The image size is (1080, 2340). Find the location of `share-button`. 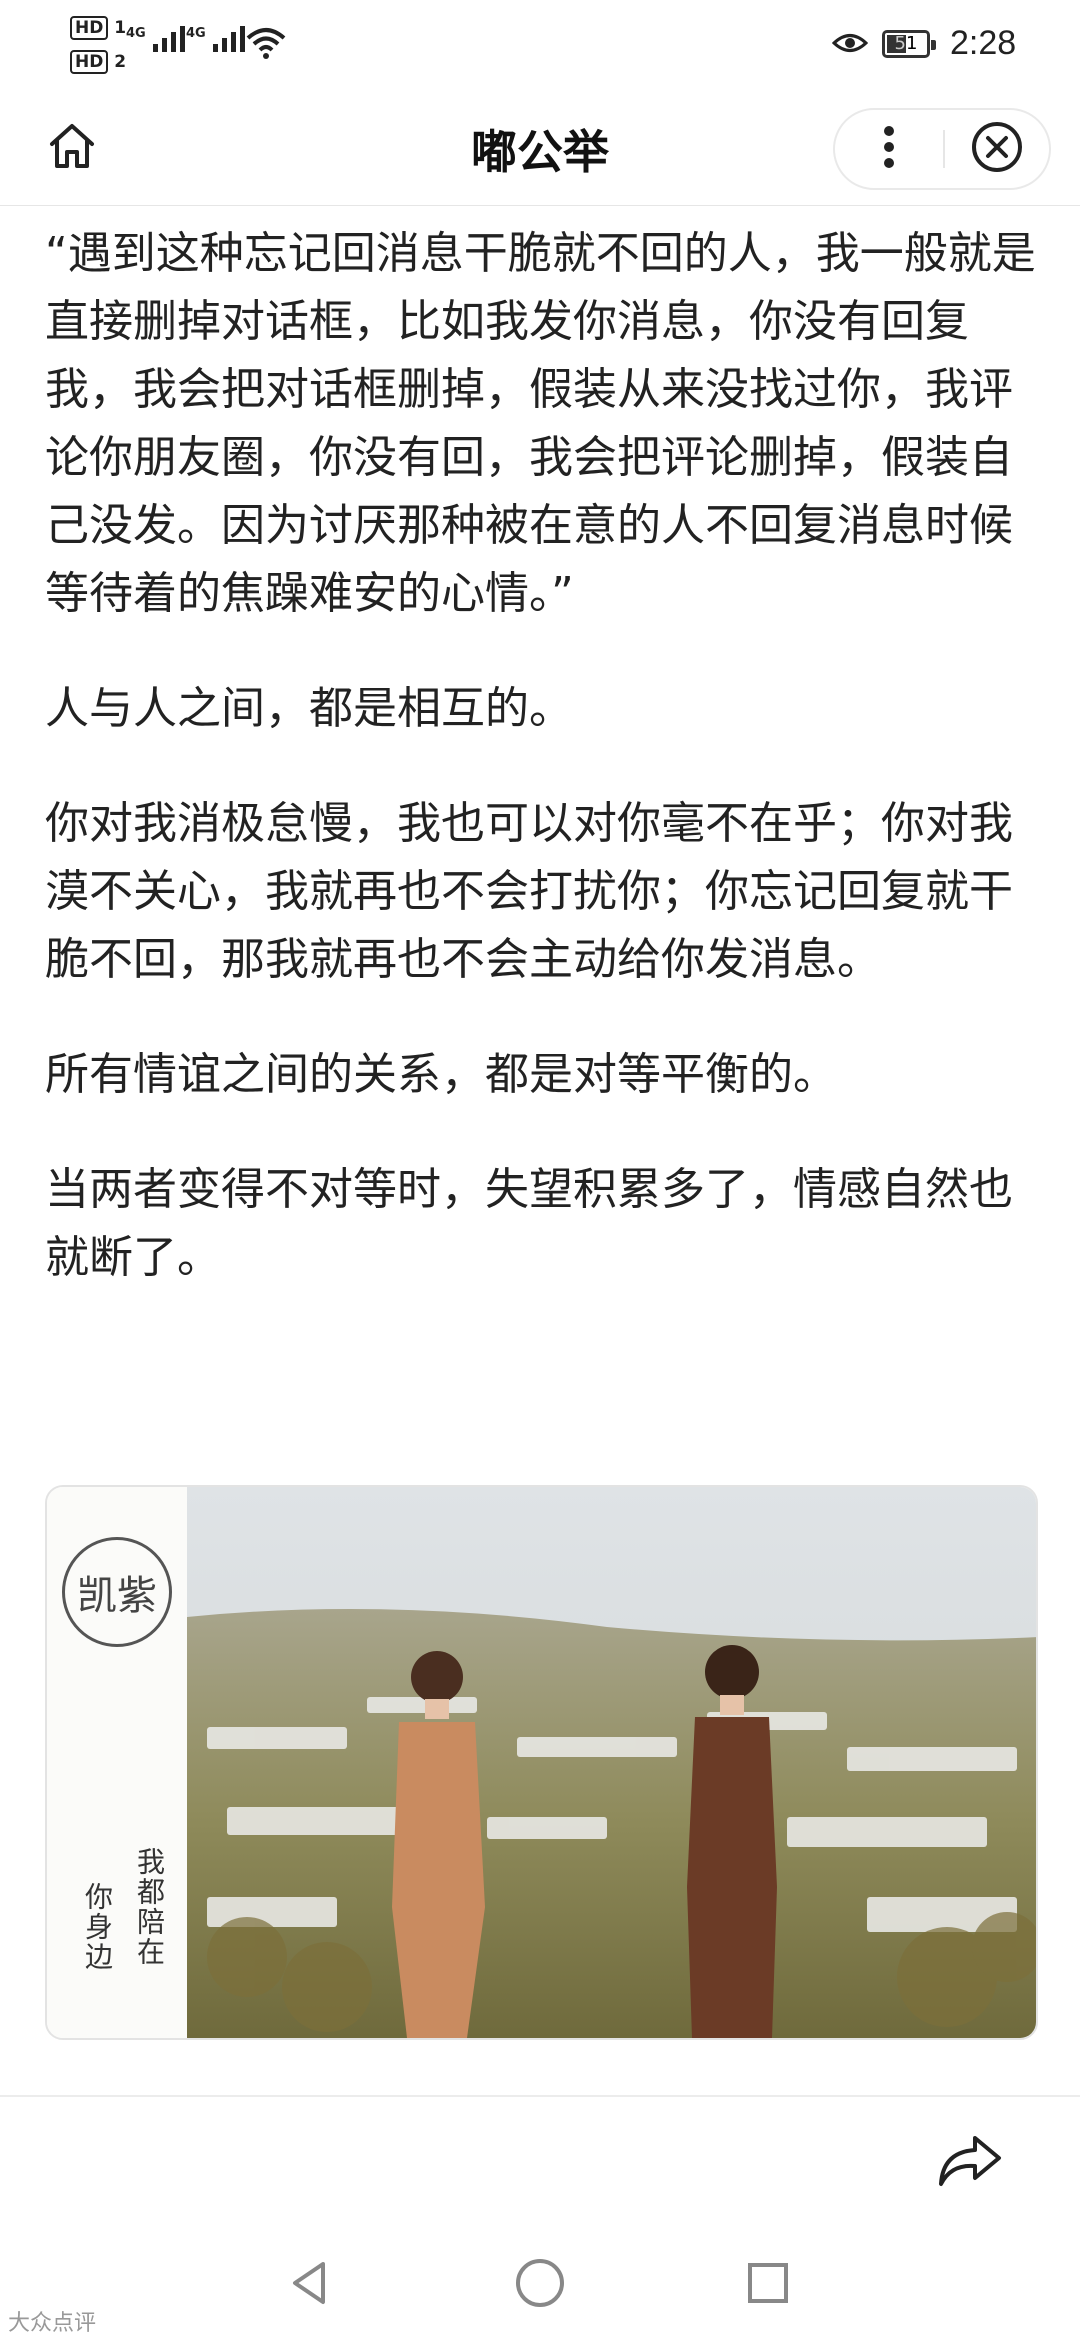

share-button is located at coordinates (970, 2160).